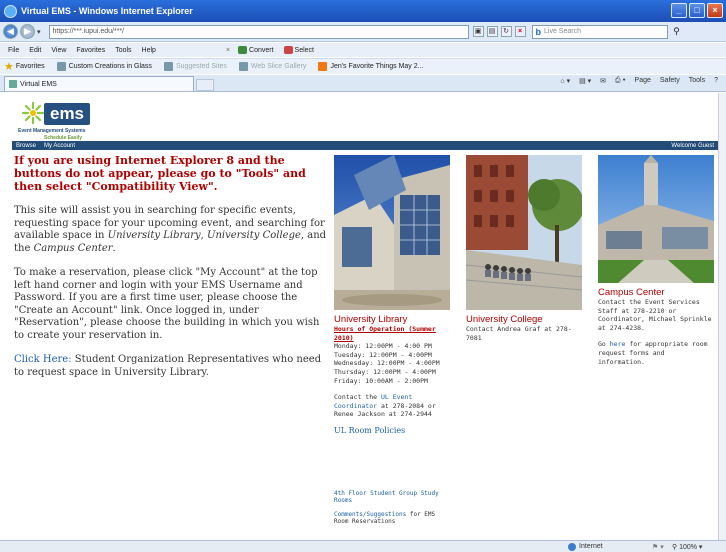  What do you see at coordinates (383, 346) in the screenshot?
I see `hours-monday: Monday: 12:00PM - 4:00 PM` at bounding box center [383, 346].